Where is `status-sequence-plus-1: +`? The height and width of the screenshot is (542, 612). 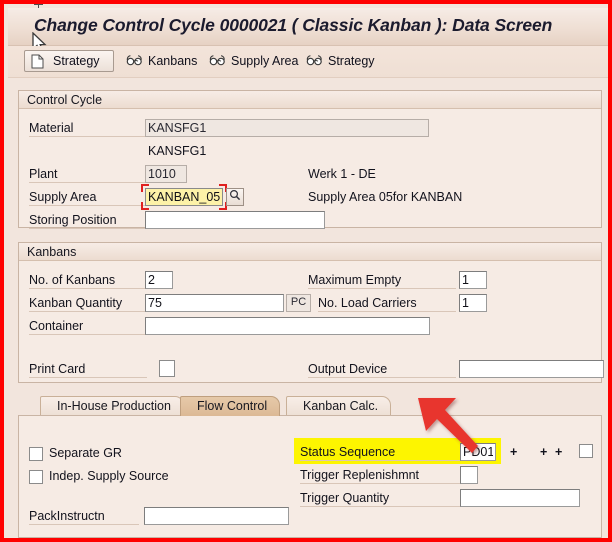 status-sequence-plus-1: + is located at coordinates (513, 452).